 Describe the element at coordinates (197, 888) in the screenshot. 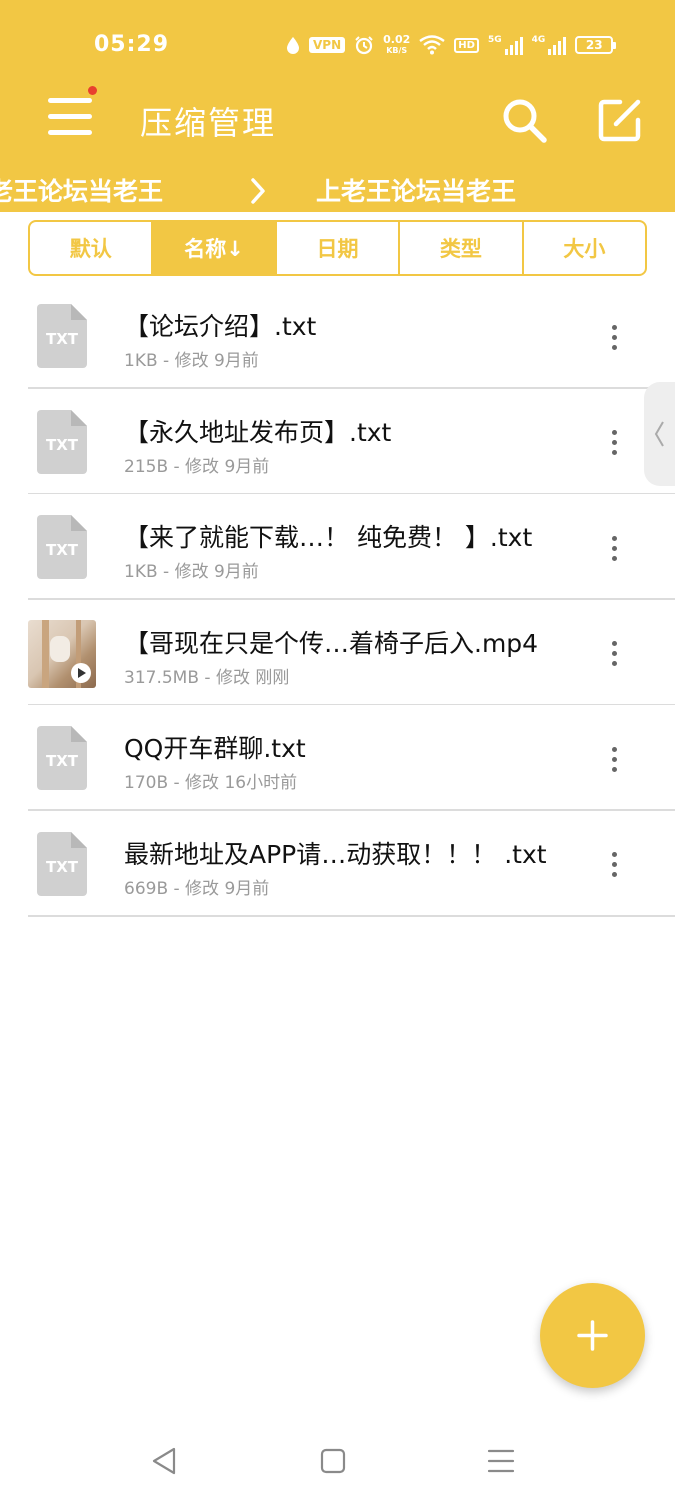

I see `file-meta: 669B - 修改 9月前` at that location.